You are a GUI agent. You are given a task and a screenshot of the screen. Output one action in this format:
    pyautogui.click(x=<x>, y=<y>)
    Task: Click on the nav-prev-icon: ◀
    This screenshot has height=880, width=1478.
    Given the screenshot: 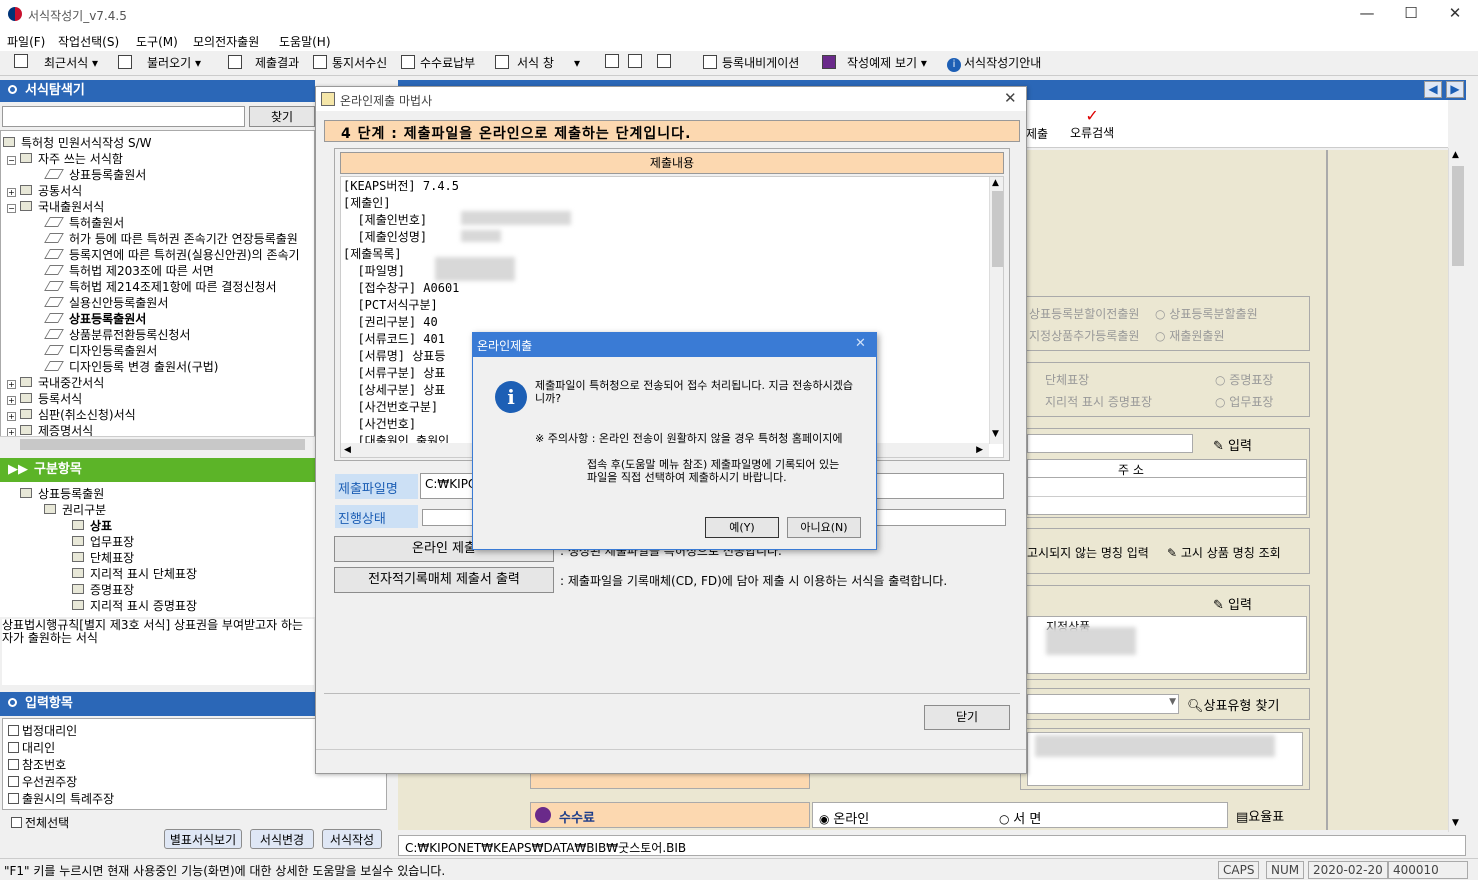 What is the action you would take?
    pyautogui.click(x=1433, y=89)
    